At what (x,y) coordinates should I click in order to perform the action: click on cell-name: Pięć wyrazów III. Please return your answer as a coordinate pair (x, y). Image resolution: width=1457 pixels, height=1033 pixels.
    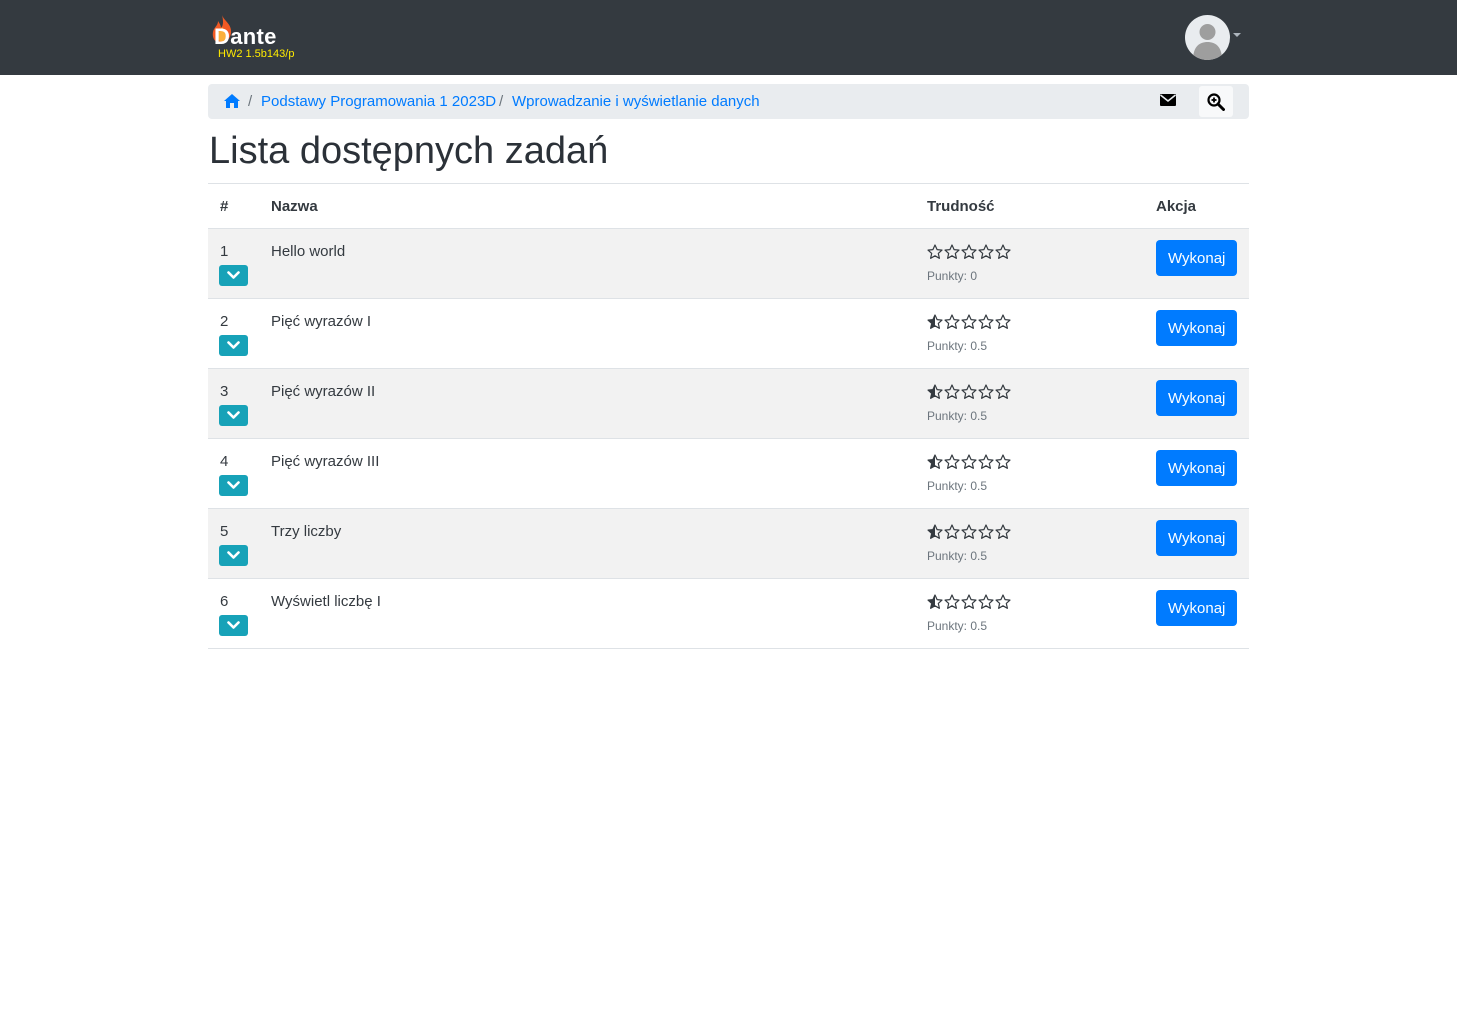
    Looking at the image, I should click on (587, 473).